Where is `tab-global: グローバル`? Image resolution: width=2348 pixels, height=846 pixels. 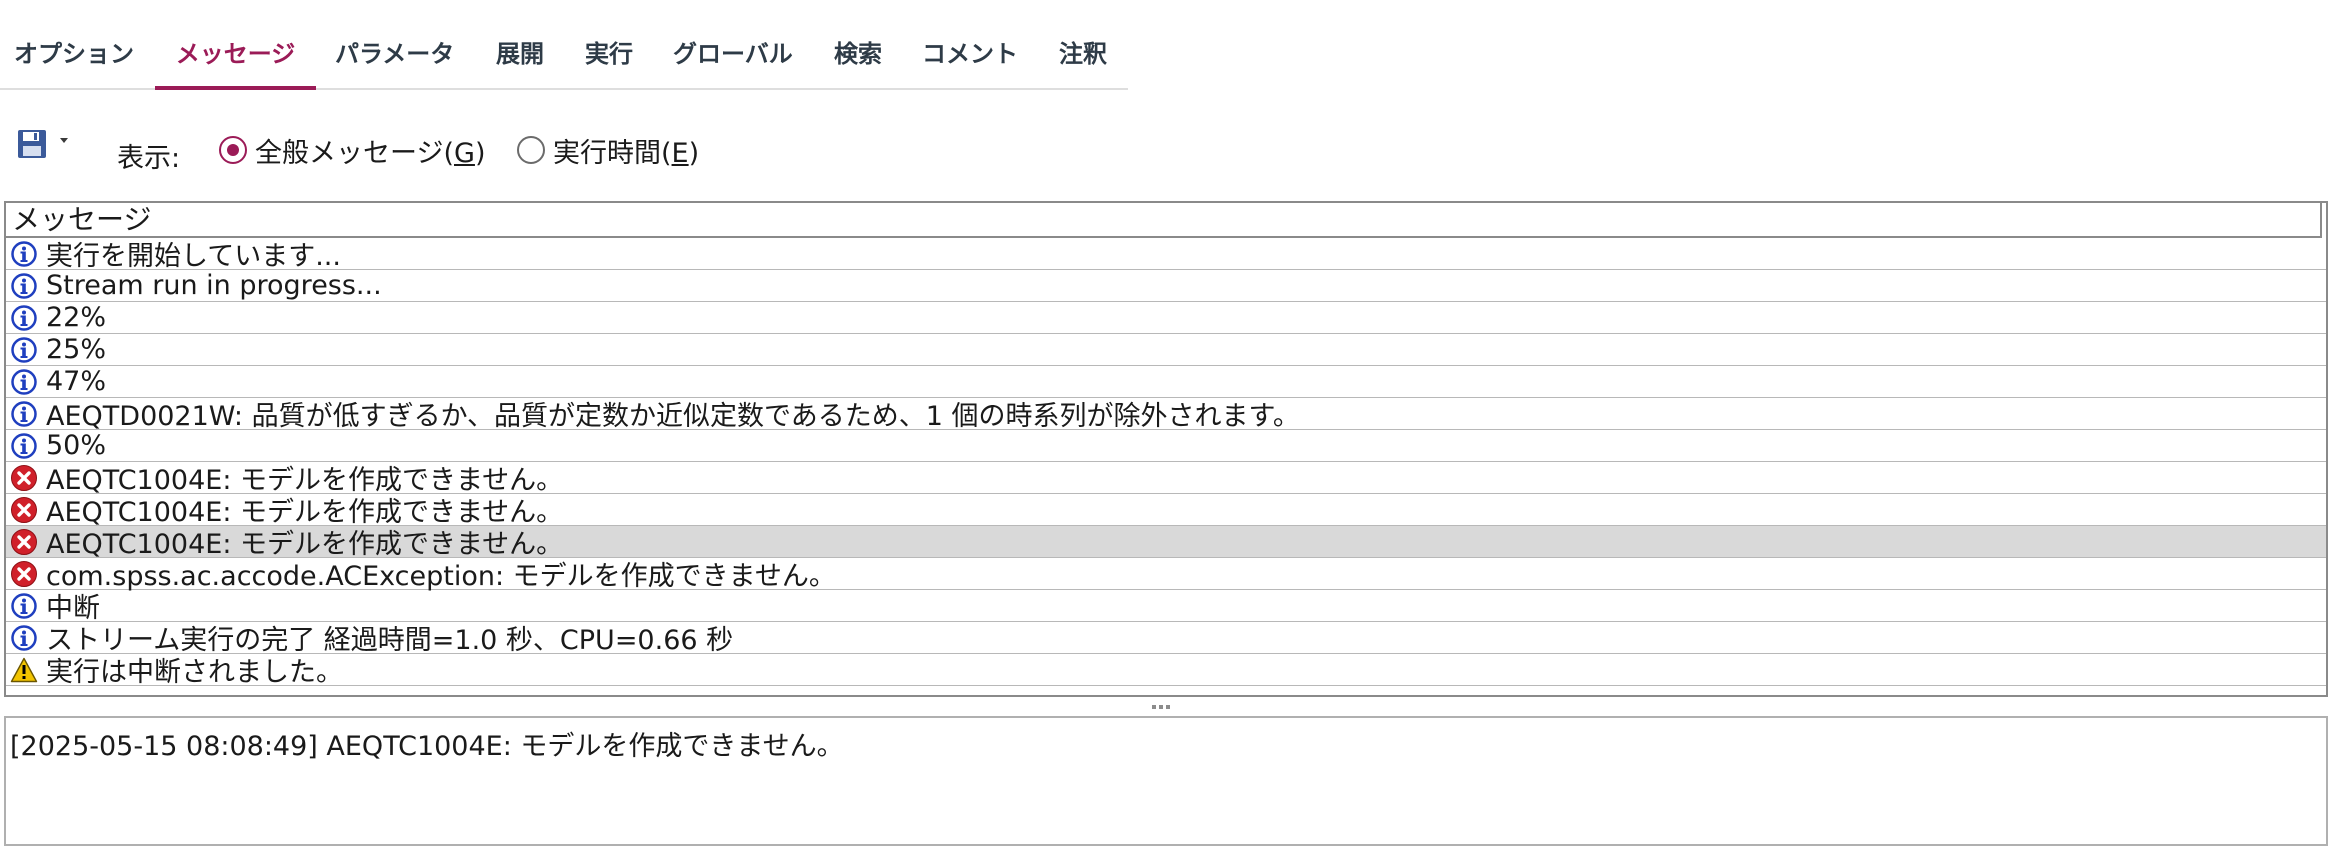 tab-global: グローバル is located at coordinates (733, 60).